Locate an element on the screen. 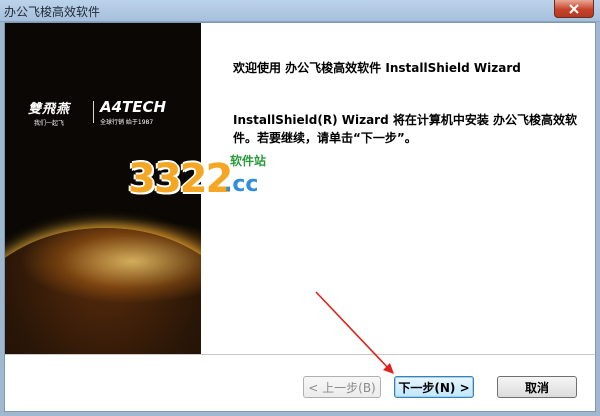 The width and height of the screenshot is (600, 416). brand-logos: 雙飛燕 我们一起飞 A4TECH 全球行销 始于1987 is located at coordinates (103, 112).